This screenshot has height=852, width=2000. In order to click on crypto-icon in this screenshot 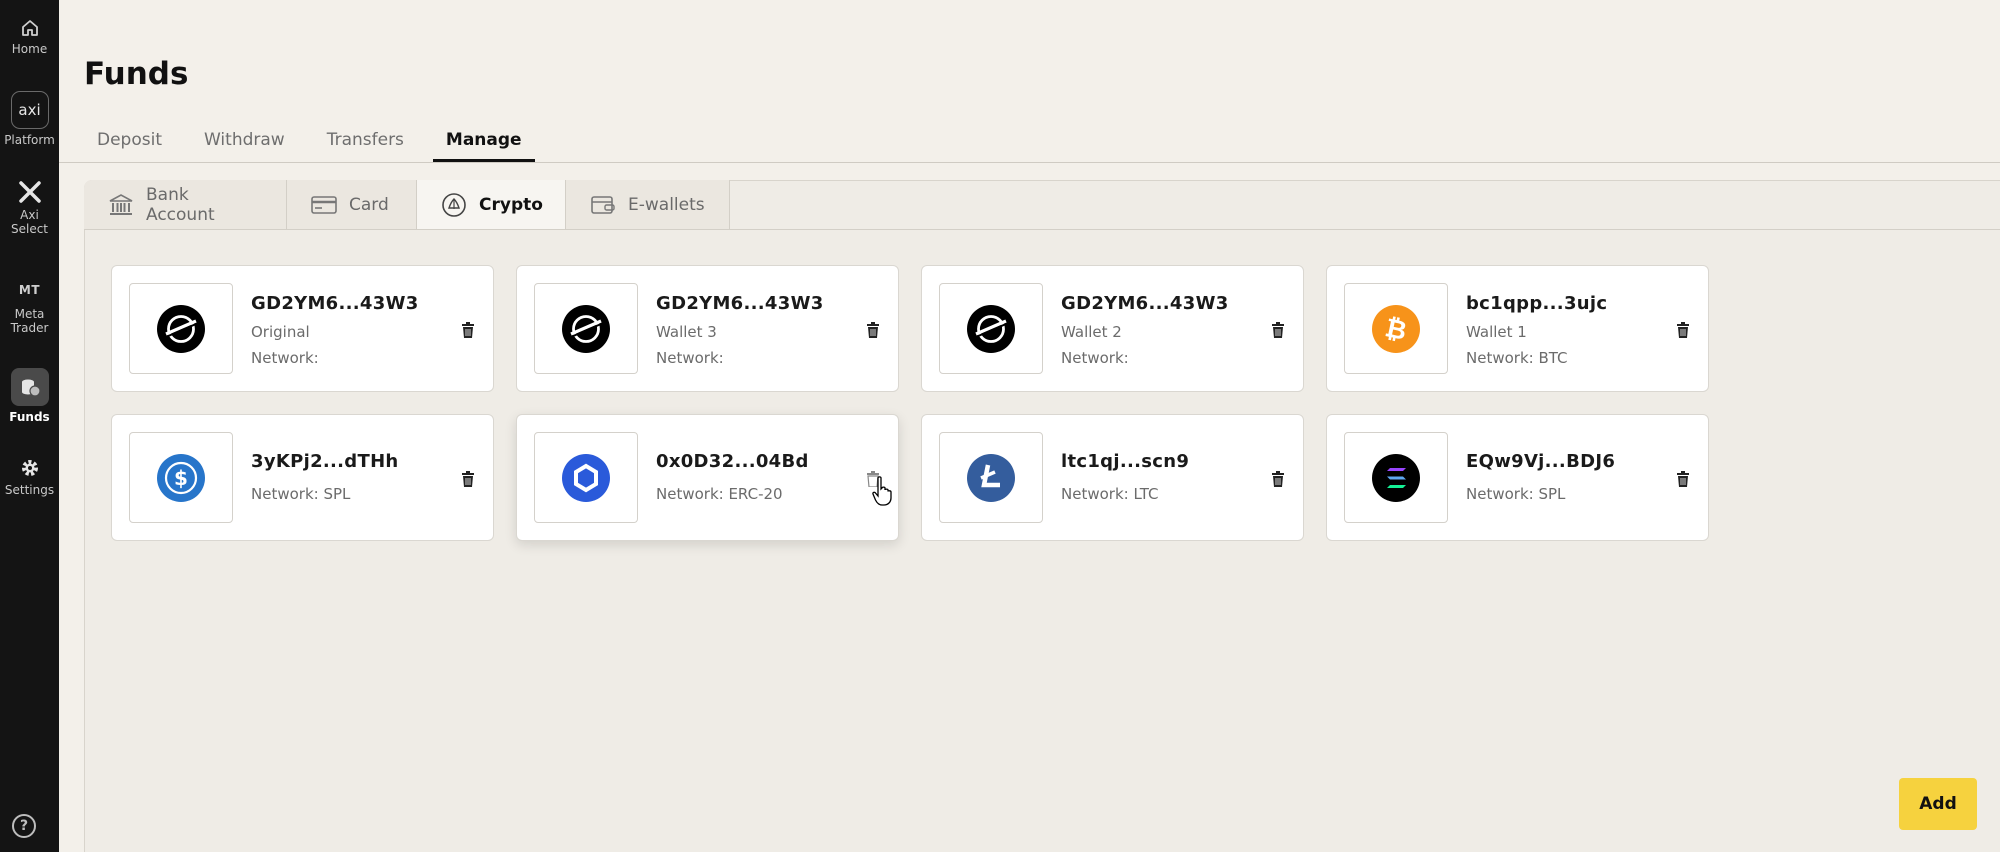, I will do `click(454, 205)`.